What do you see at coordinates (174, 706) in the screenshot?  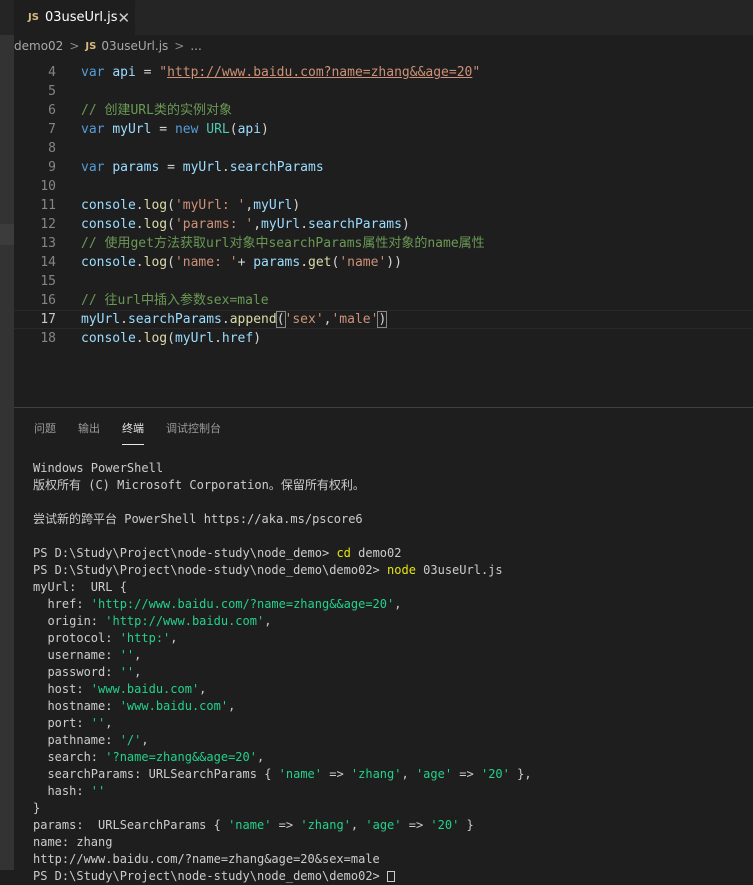 I see `terminal-text: 'www.baidu.com'` at bounding box center [174, 706].